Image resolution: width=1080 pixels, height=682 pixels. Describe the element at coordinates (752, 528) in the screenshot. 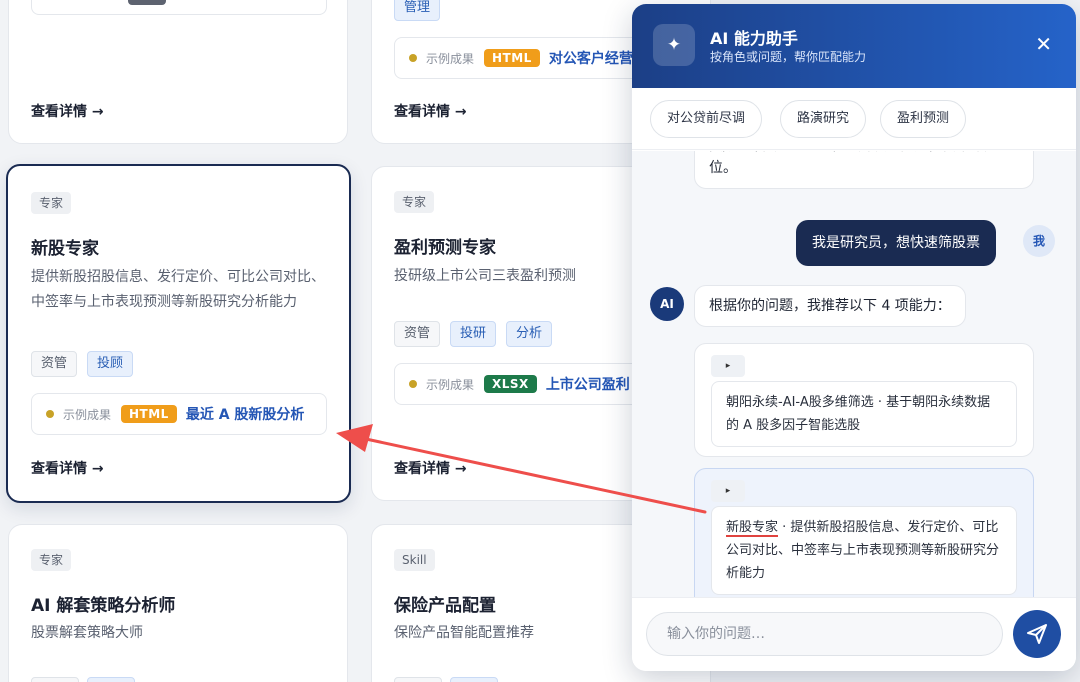

I see `recommendation-name: 新股专家` at that location.